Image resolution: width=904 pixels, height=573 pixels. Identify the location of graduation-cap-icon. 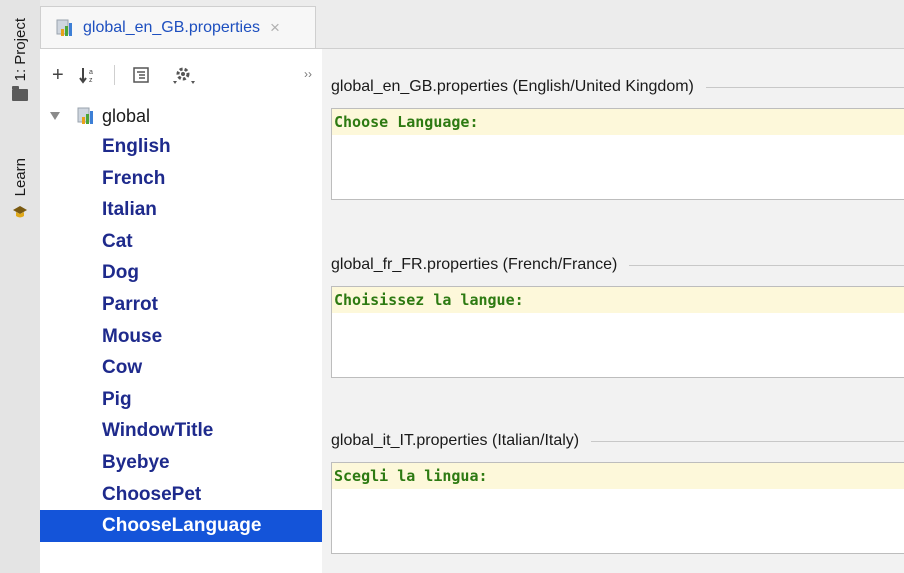
(20, 212).